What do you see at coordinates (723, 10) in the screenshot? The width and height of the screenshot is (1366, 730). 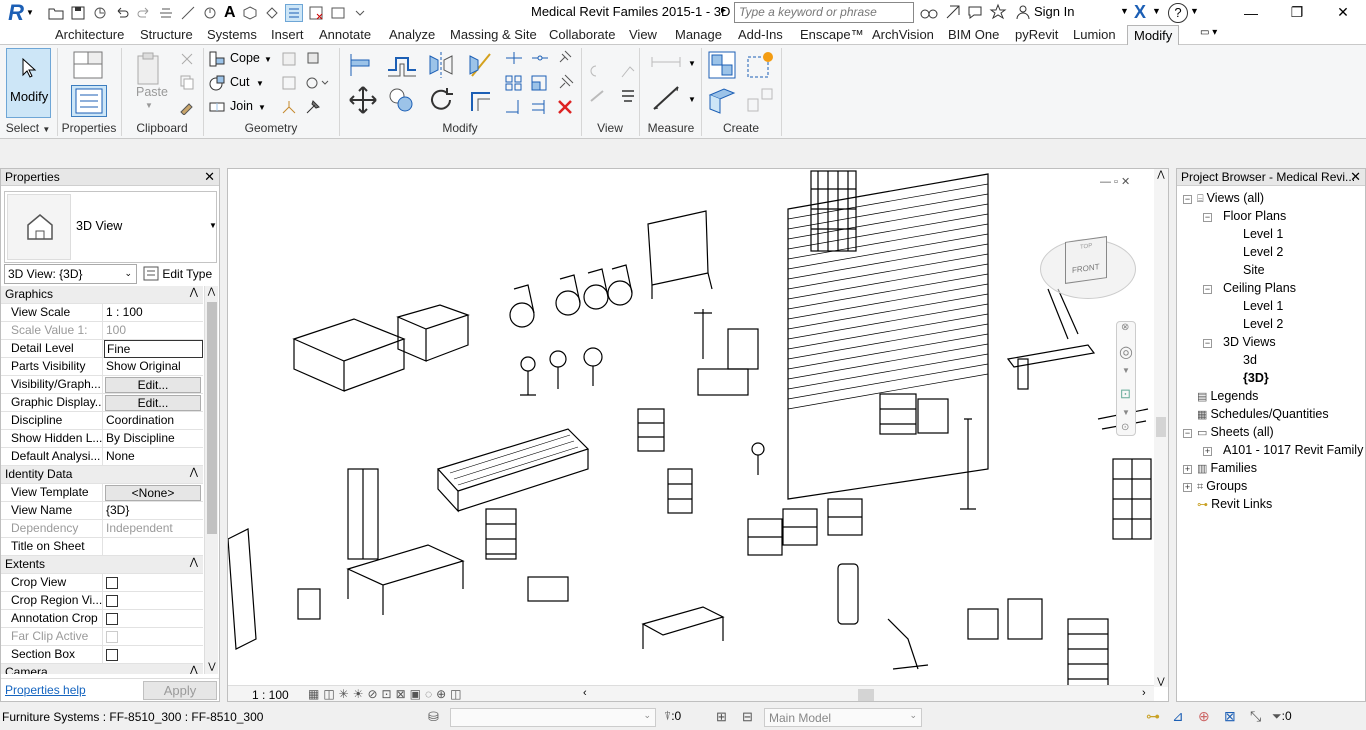 I see `chevron-right-icon: ▸` at bounding box center [723, 10].